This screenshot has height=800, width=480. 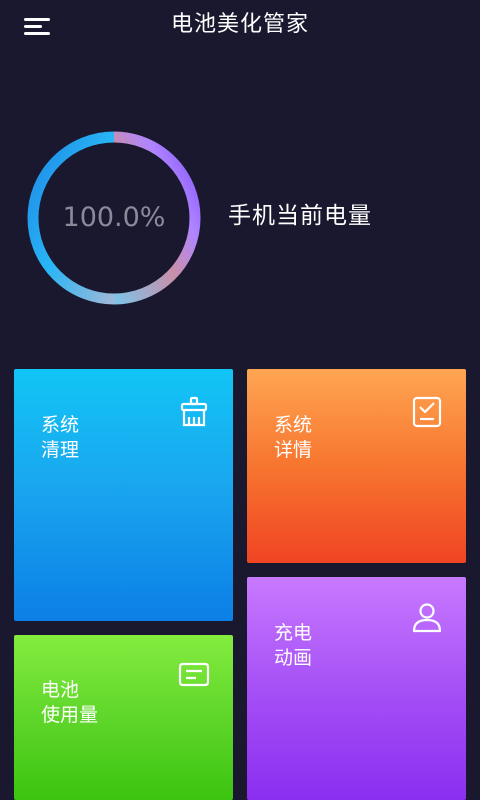 What do you see at coordinates (239, 24) in the screenshot?
I see `app-title: 电池美化管家` at bounding box center [239, 24].